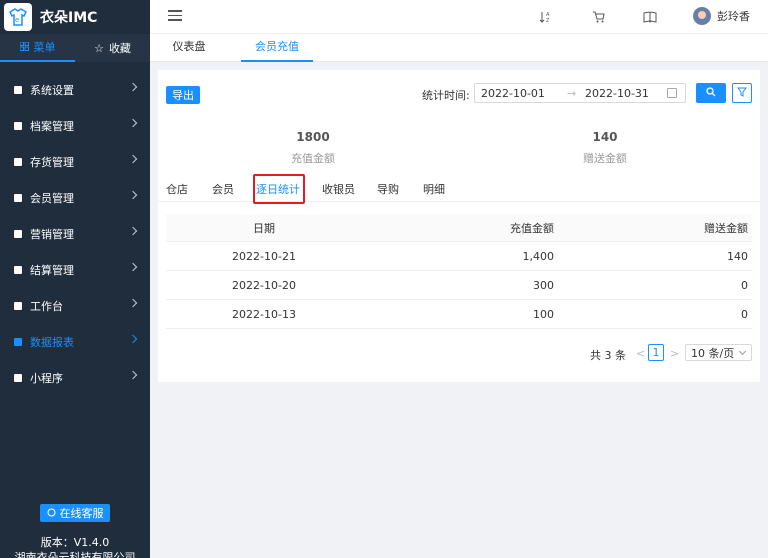 The height and width of the screenshot is (558, 768). What do you see at coordinates (572, 93) in the screenshot?
I see `range-arrow-icon: →` at bounding box center [572, 93].